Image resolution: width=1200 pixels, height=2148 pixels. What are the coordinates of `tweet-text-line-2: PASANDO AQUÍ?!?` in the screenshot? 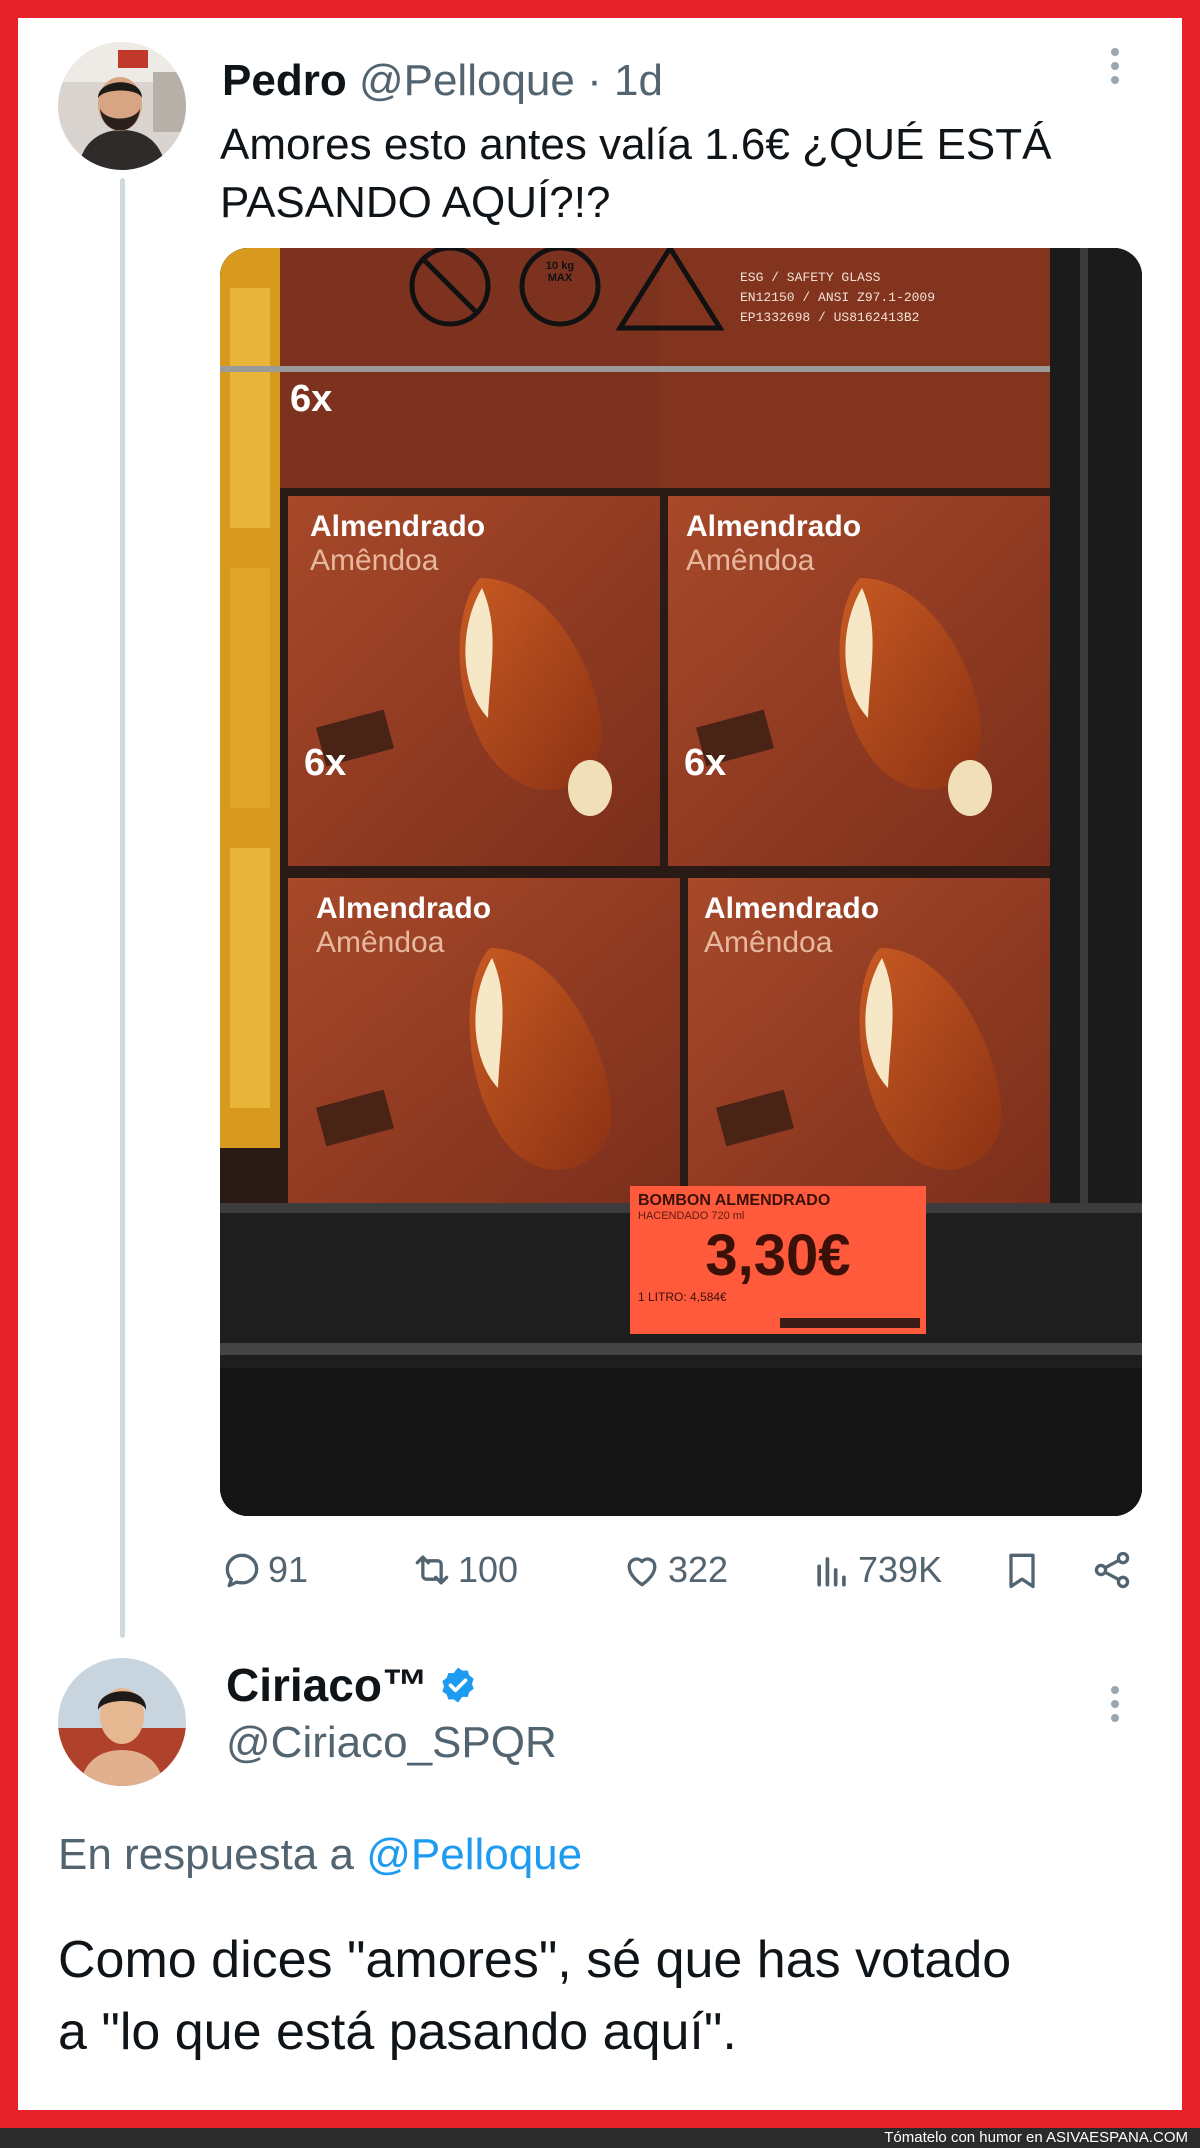 It's located at (415, 202).